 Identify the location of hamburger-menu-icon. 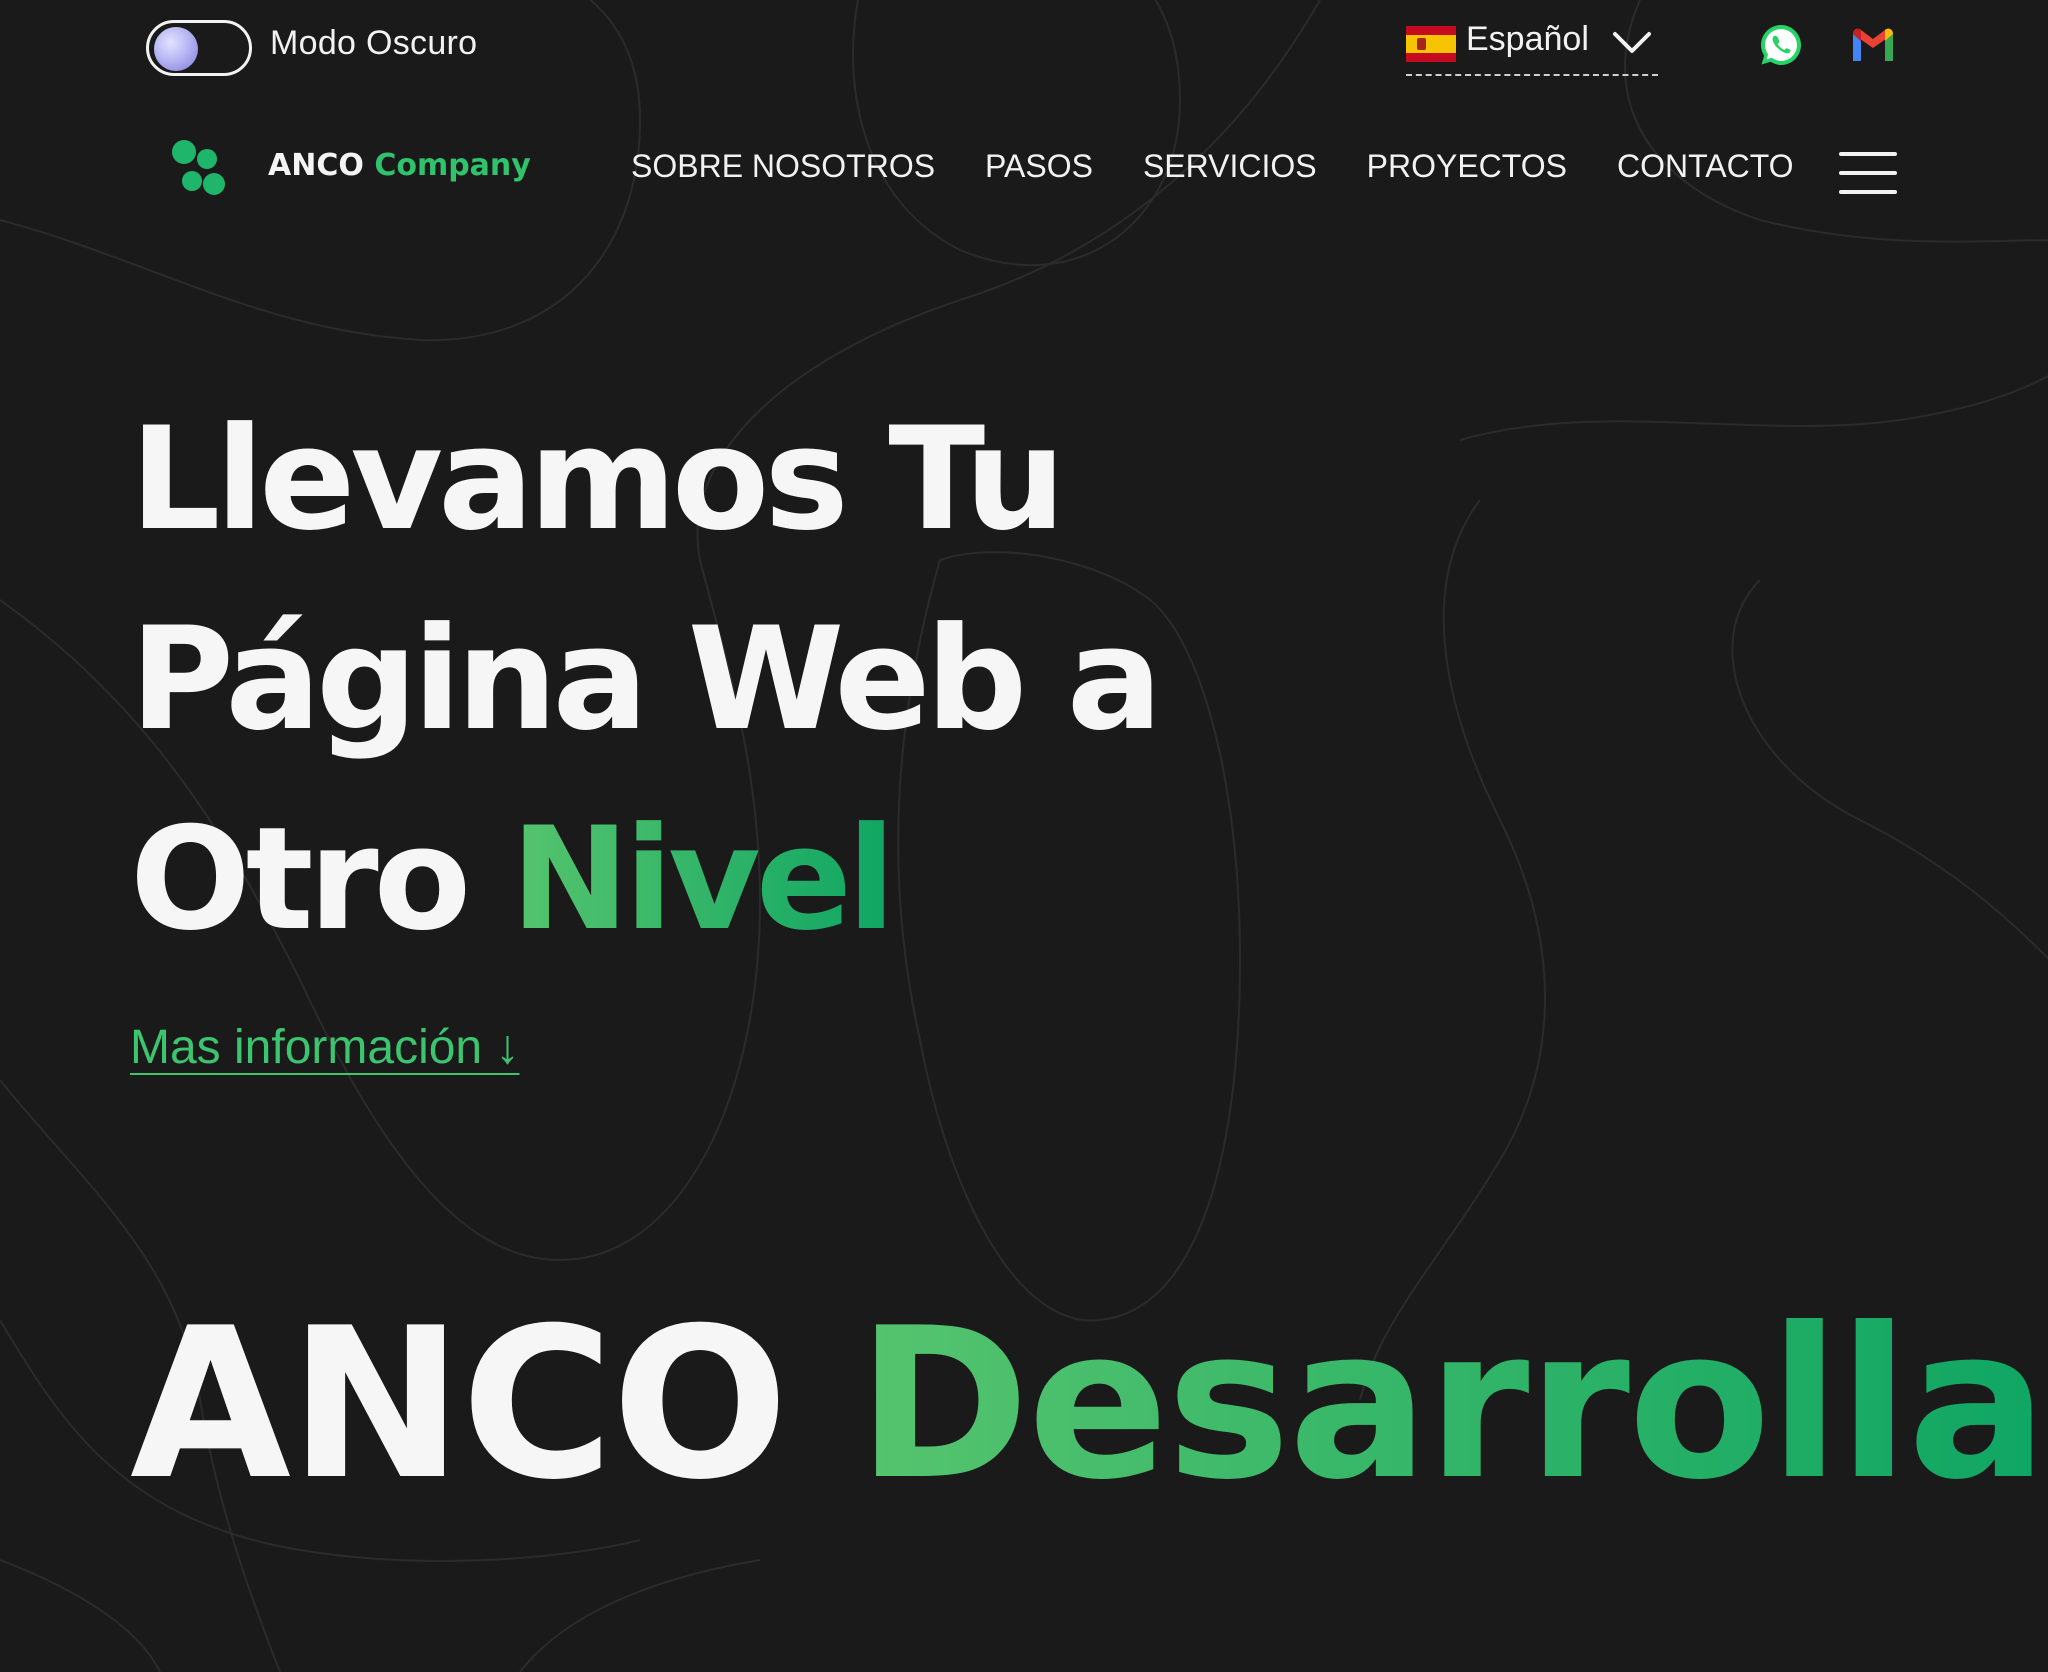
(1868, 174).